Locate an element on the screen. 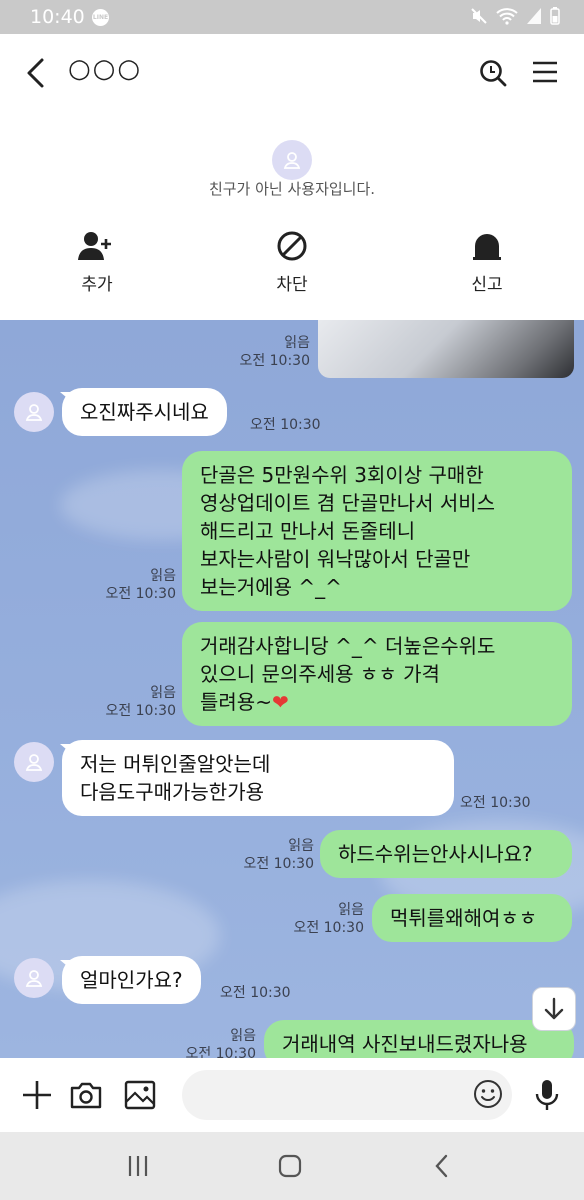 Image resolution: width=584 pixels, height=1200 pixels. report-button: 신고 is located at coordinates (487, 261).